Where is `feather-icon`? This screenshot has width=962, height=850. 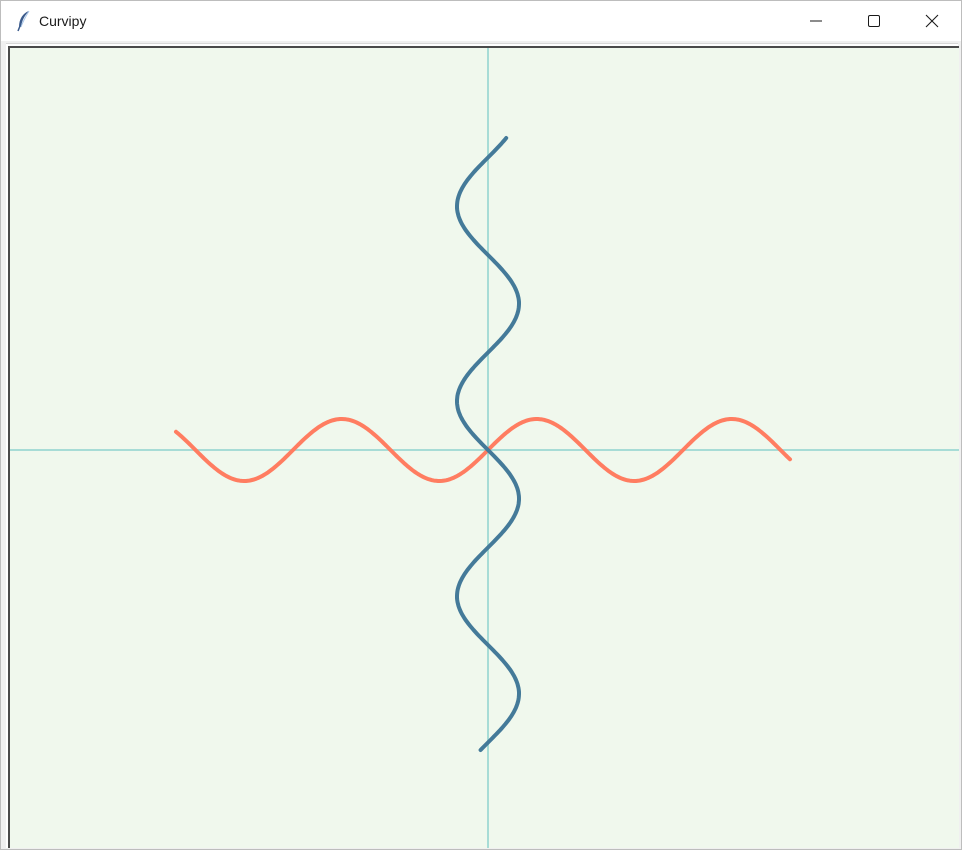 feather-icon is located at coordinates (23, 21).